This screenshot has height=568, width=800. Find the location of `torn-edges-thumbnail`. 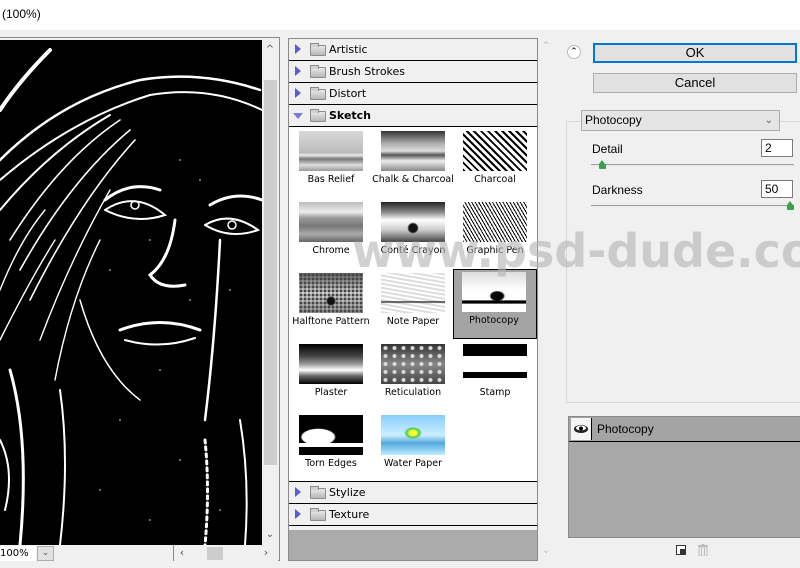

torn-edges-thumbnail is located at coordinates (331, 435).